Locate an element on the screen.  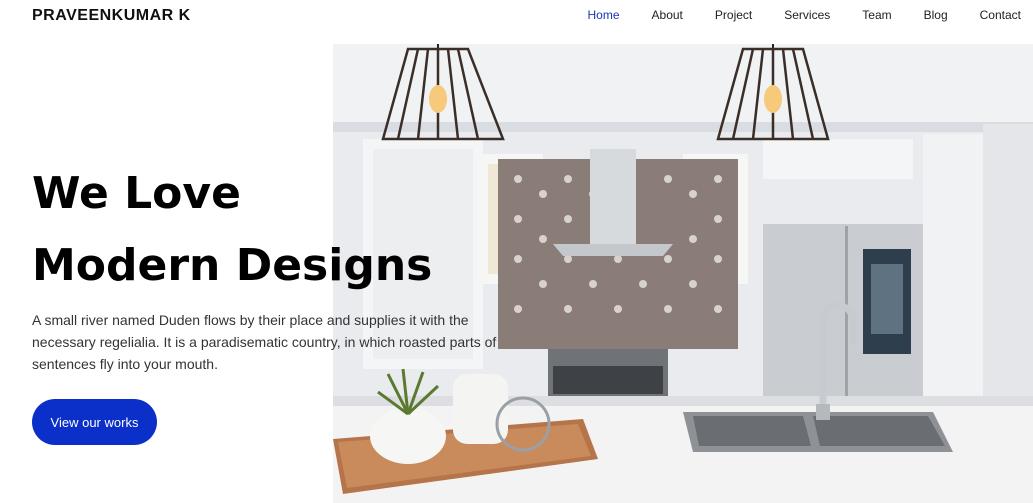
nav-home: Home is located at coordinates (604, 15).